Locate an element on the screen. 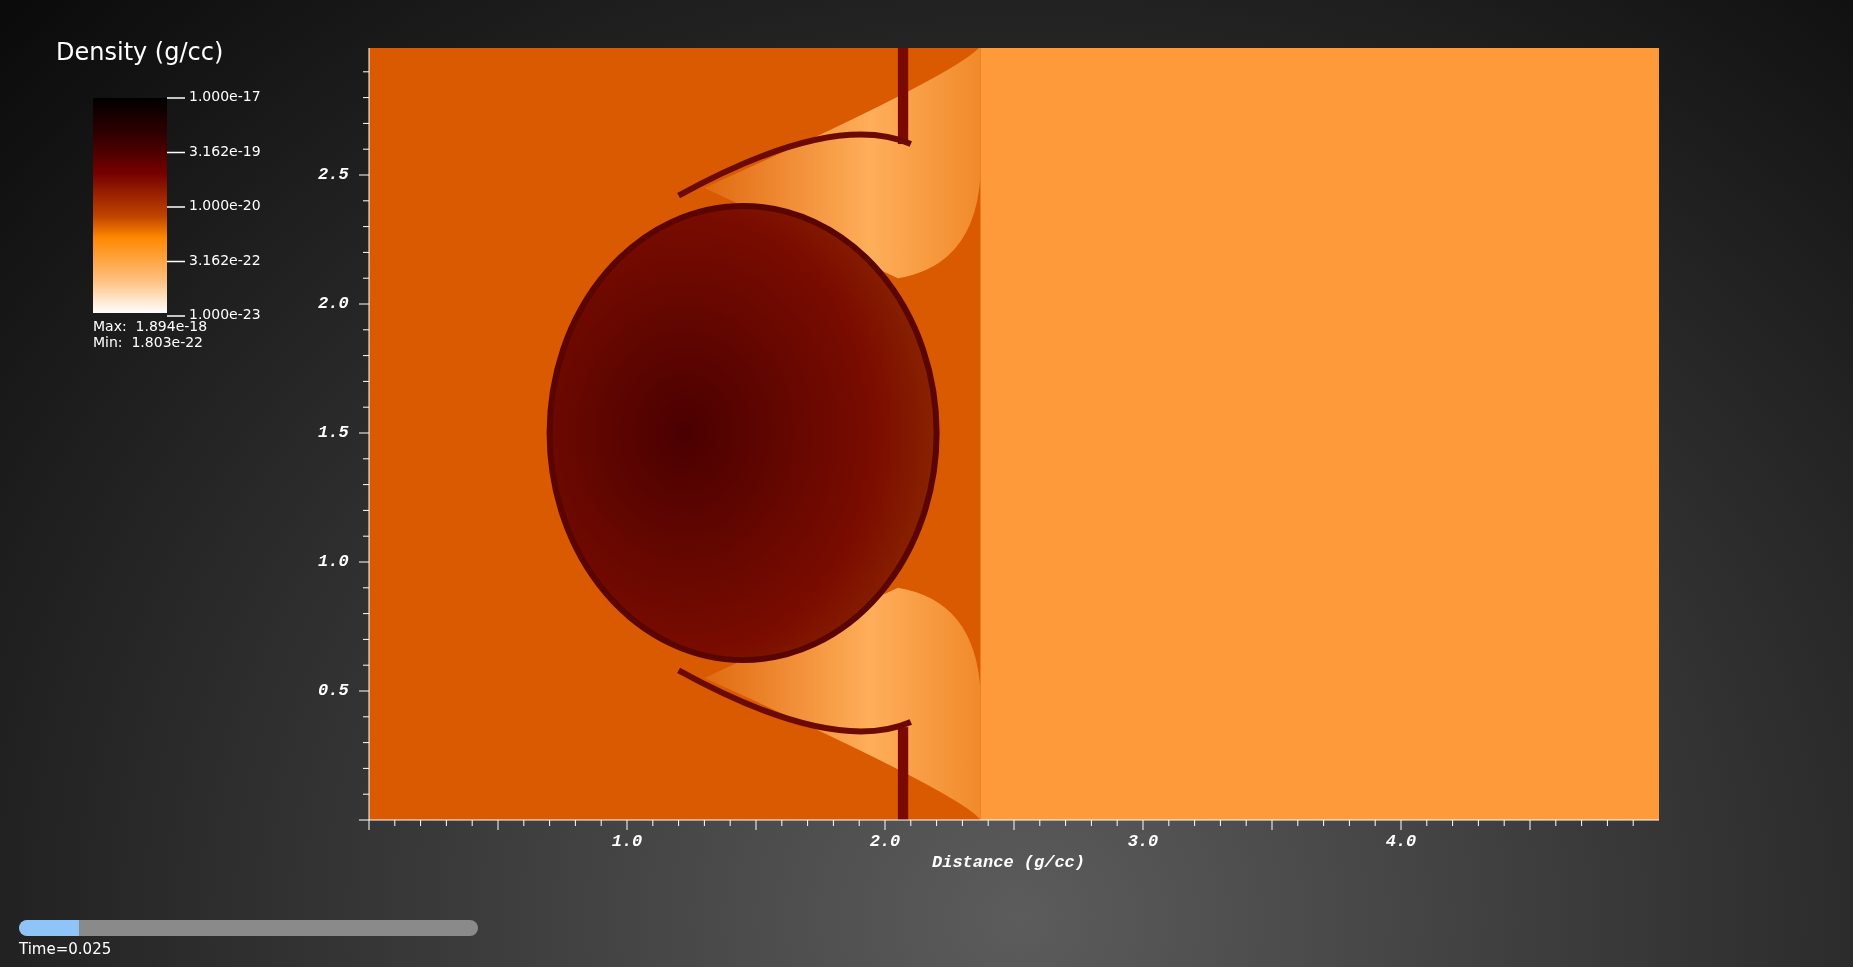  min-label: Min: 1.803e-22 is located at coordinates (148, 342).